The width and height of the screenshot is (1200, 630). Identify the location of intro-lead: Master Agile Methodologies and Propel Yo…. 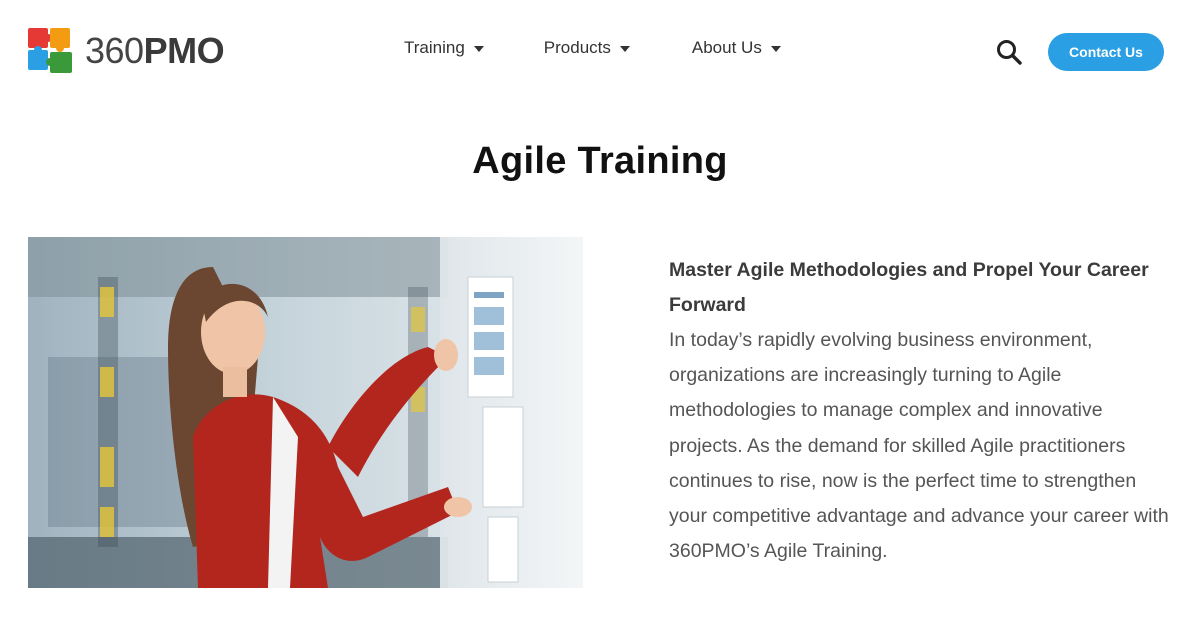
(909, 287).